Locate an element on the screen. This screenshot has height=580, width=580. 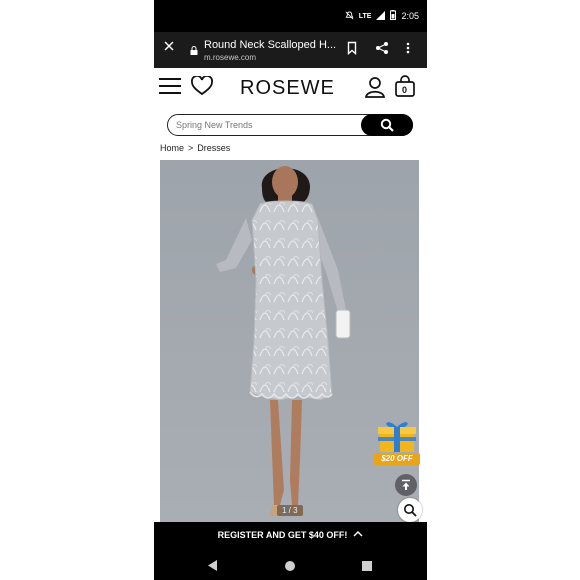
status-bar: LTE 2:05 is located at coordinates (290, 16).